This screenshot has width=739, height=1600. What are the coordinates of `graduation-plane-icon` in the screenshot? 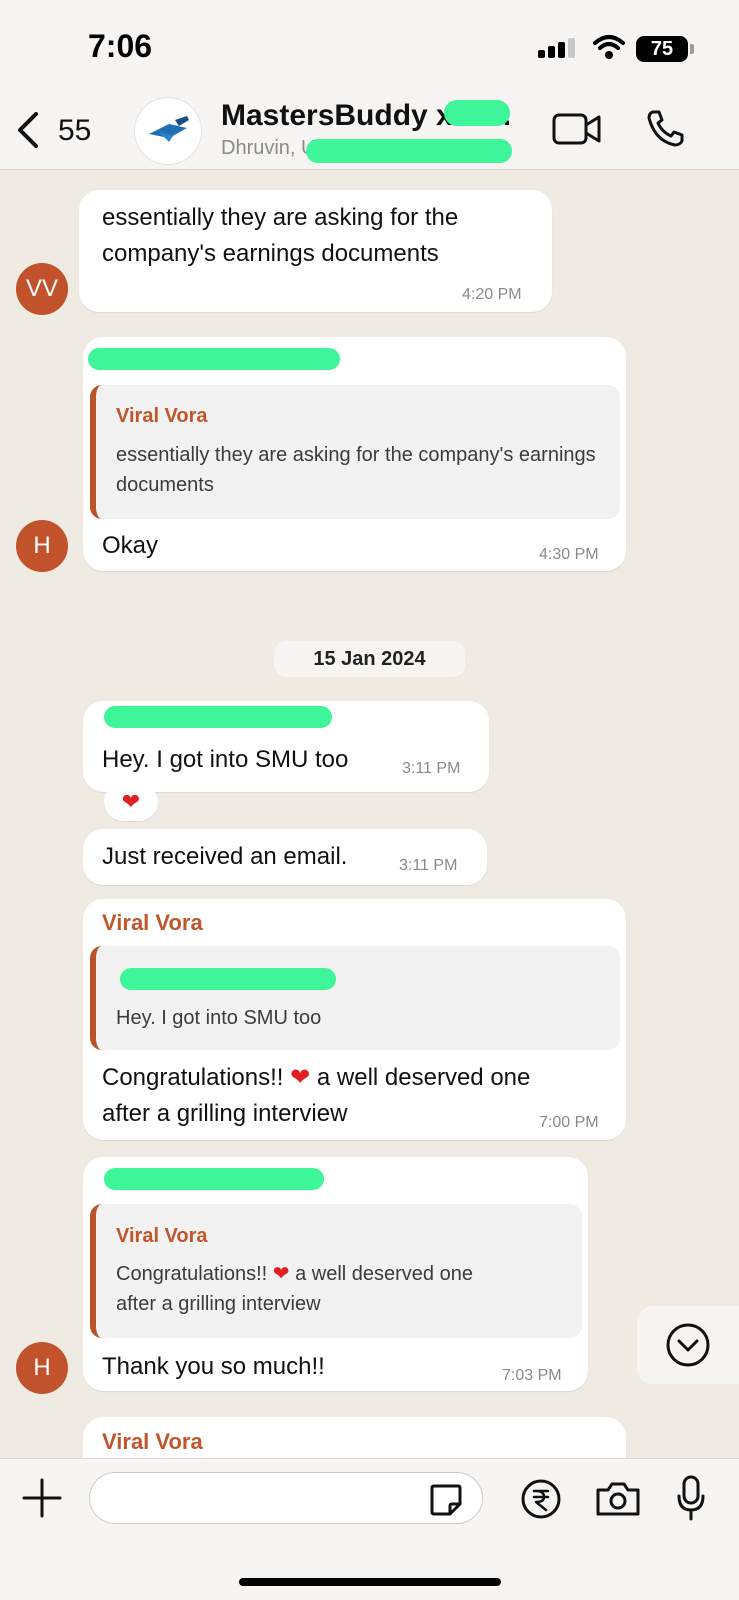 It's located at (169, 129).